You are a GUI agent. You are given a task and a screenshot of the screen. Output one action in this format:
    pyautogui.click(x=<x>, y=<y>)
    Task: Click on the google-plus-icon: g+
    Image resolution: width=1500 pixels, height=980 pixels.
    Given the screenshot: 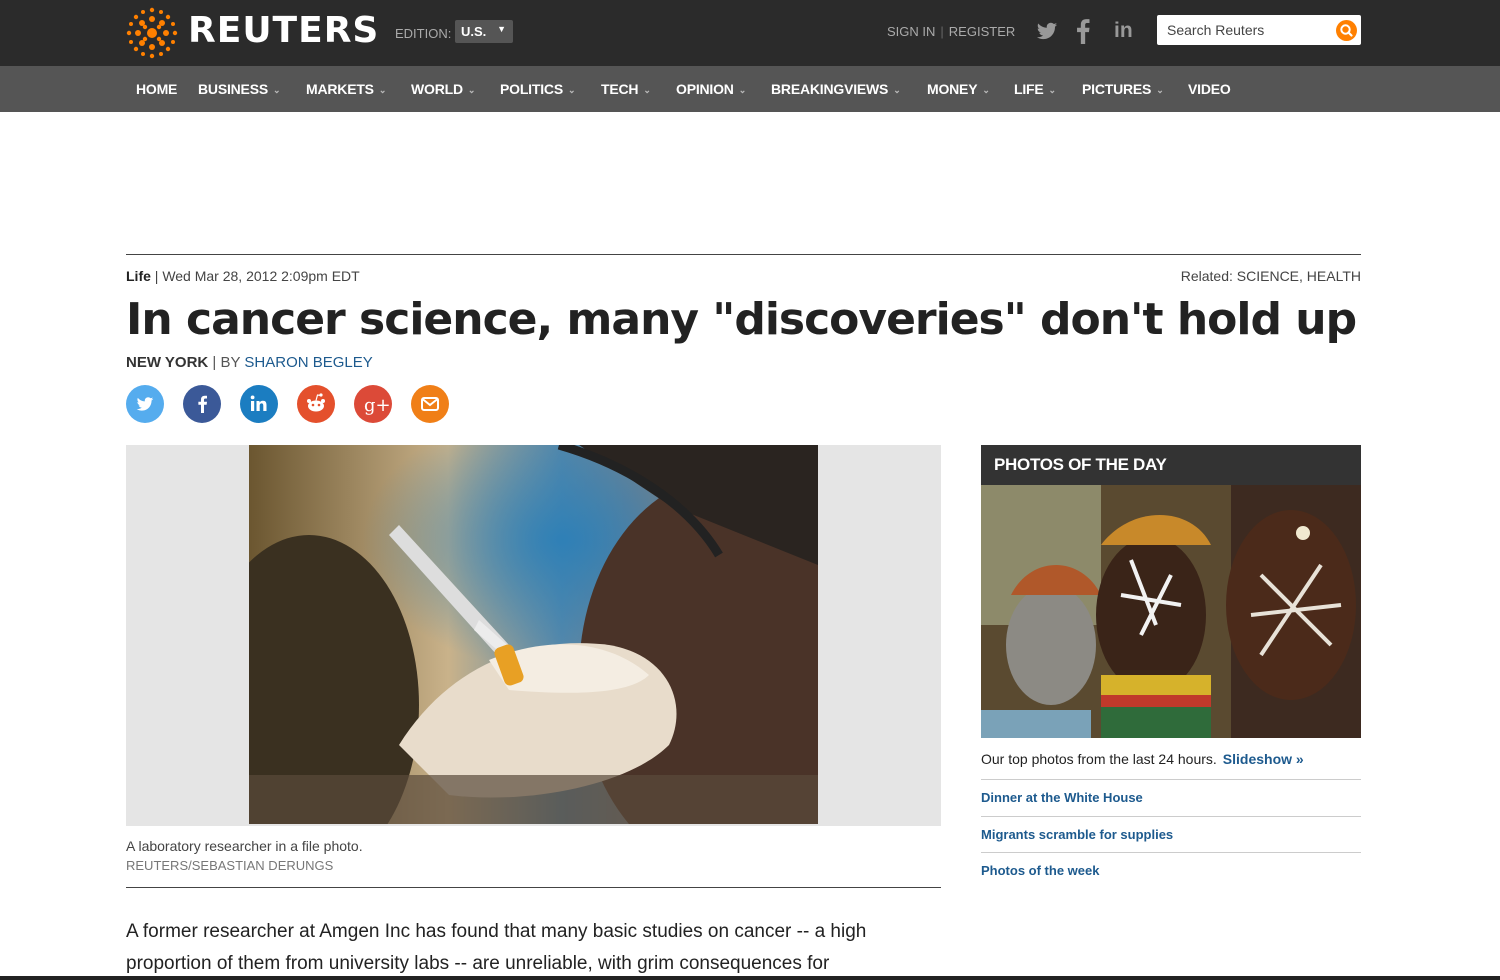 What is the action you would take?
    pyautogui.click(x=377, y=405)
    